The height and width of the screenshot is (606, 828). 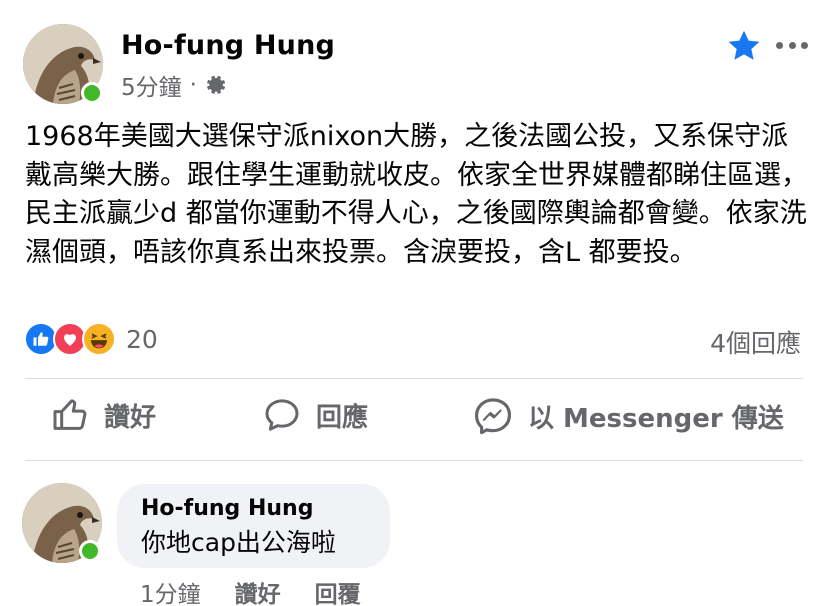 I want to click on messenger-share-button: 以 Messenger 傳送, so click(x=628, y=416).